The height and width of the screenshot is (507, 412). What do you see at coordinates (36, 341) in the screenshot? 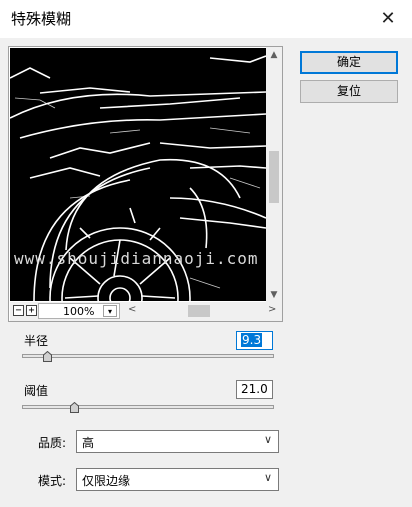
I see `radius-label: 半径` at bounding box center [36, 341].